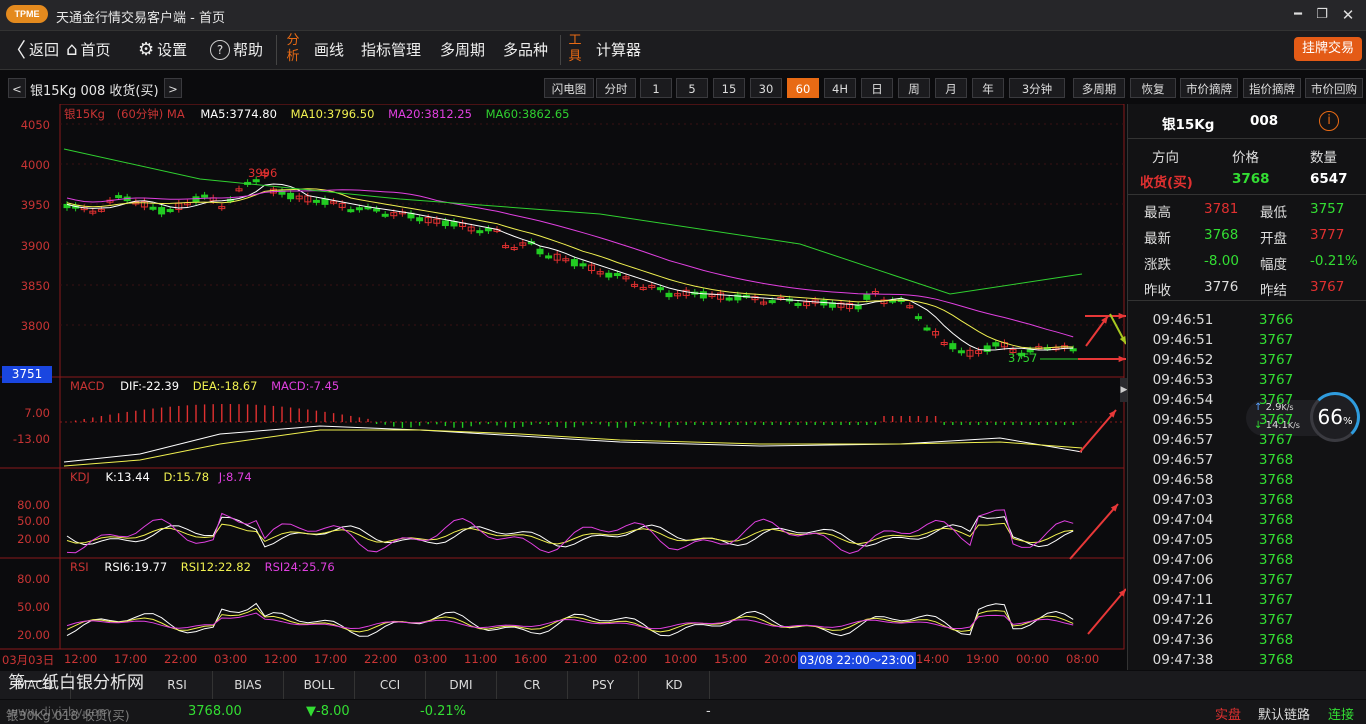 The width and height of the screenshot is (1366, 724). What do you see at coordinates (1221, 235) in the screenshot?
I see `stat-value: 3768` at bounding box center [1221, 235].